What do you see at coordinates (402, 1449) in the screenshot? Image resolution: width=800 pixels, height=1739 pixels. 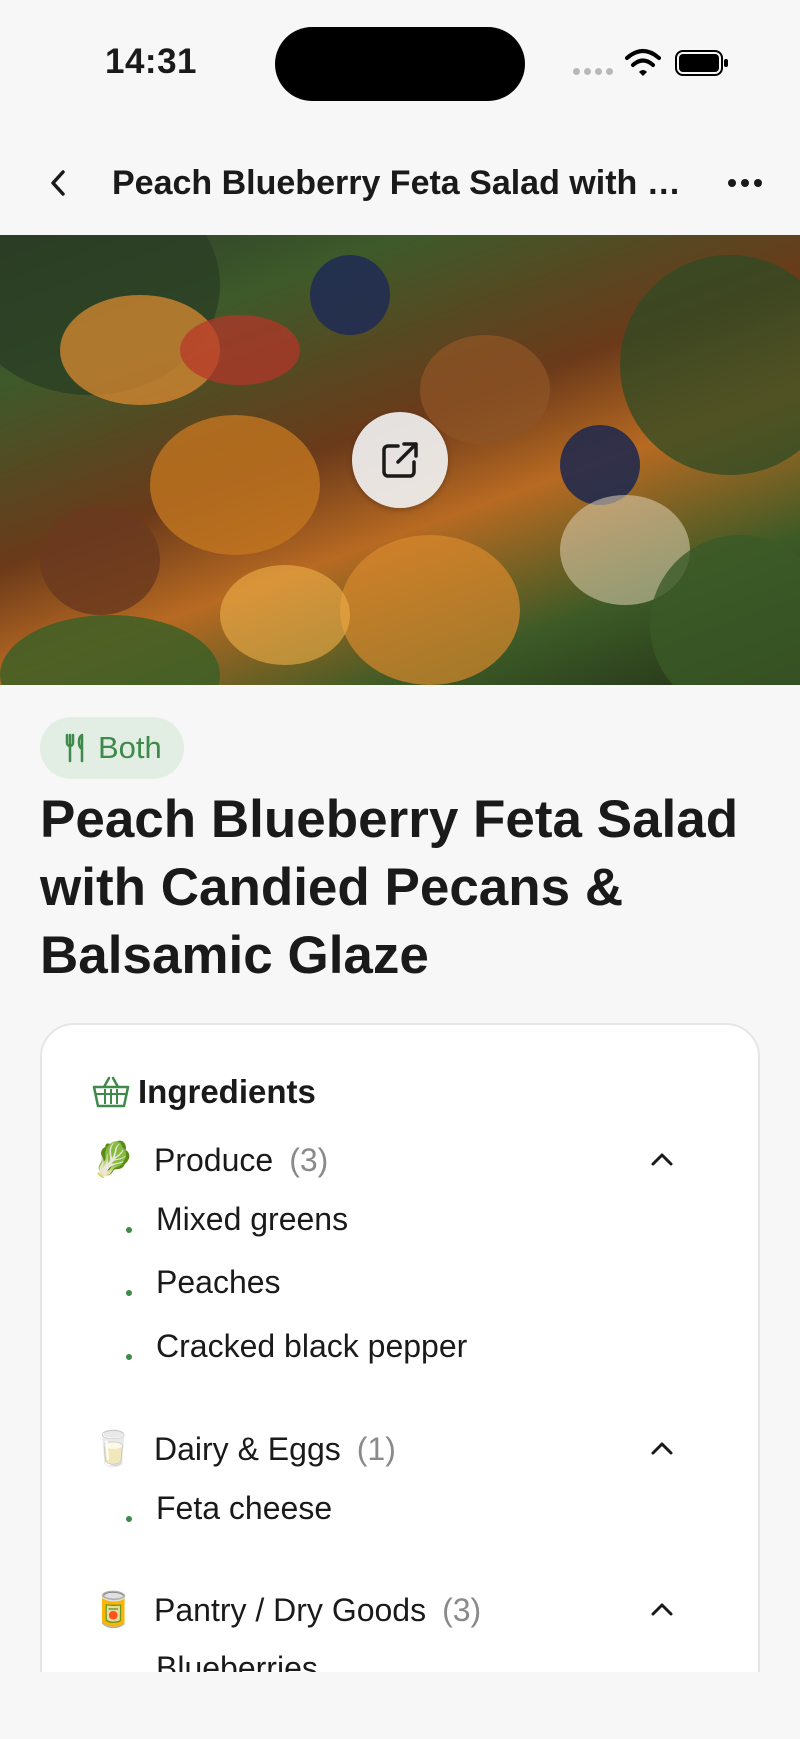 I see `ingredient-group-dairy-eggs: 🥛 Dairy & Eggs (1)` at bounding box center [402, 1449].